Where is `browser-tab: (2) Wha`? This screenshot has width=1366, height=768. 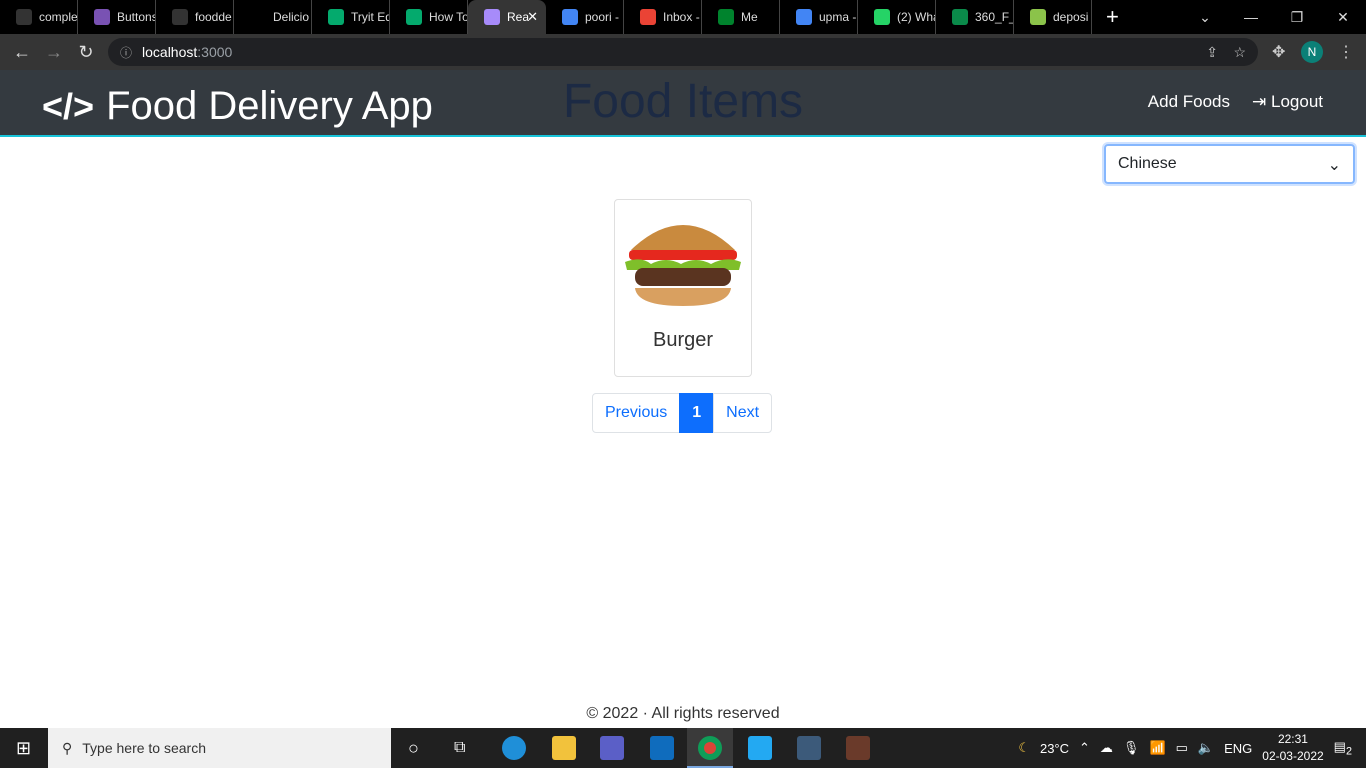
browser-tab: (2) Wha is located at coordinates (897, 17).